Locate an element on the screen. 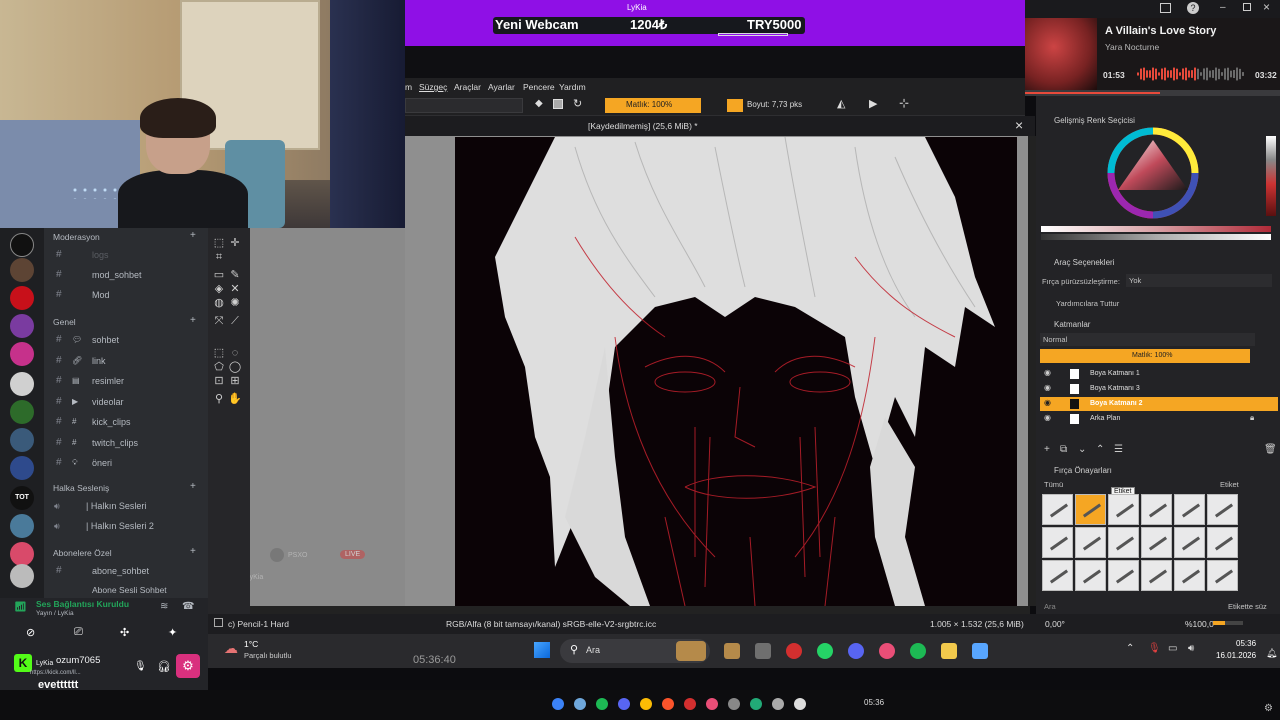 Image resolution: width=1280 pixels, height=720 pixels. menu-settings: Ayarlar is located at coordinates (501, 87).